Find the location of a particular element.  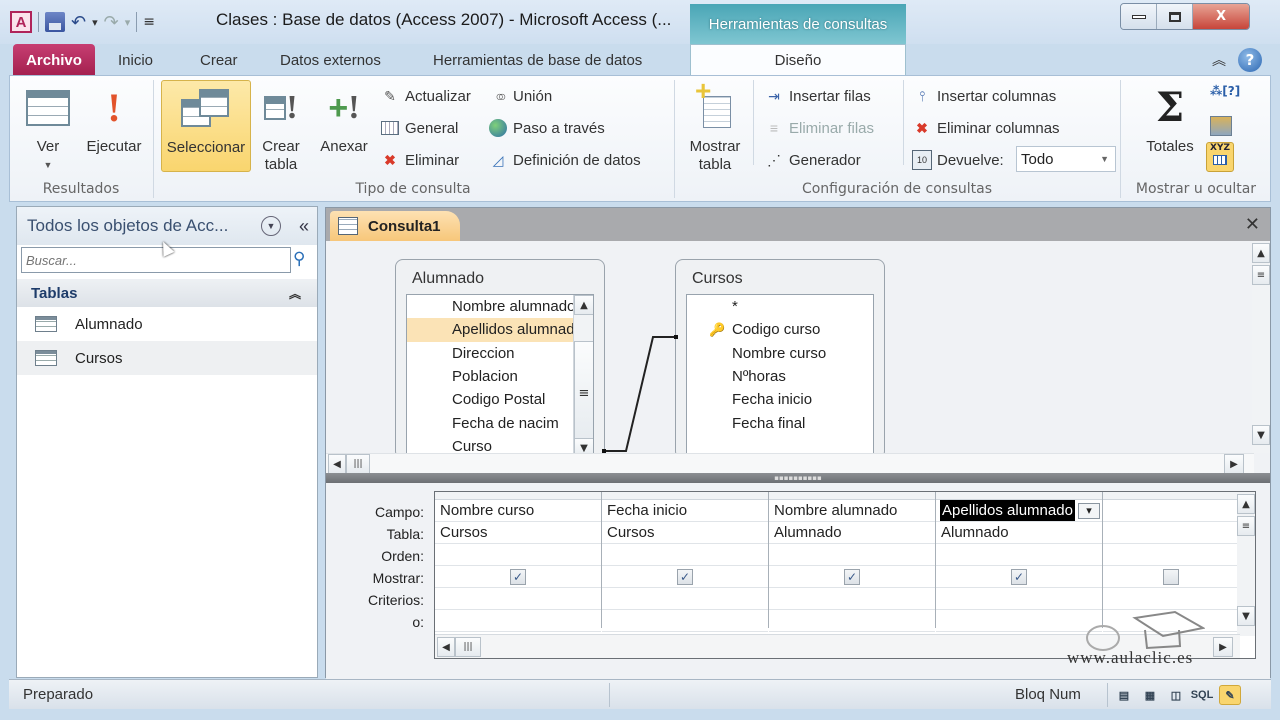

search-icon: ⚲ is located at coordinates (299, 259).